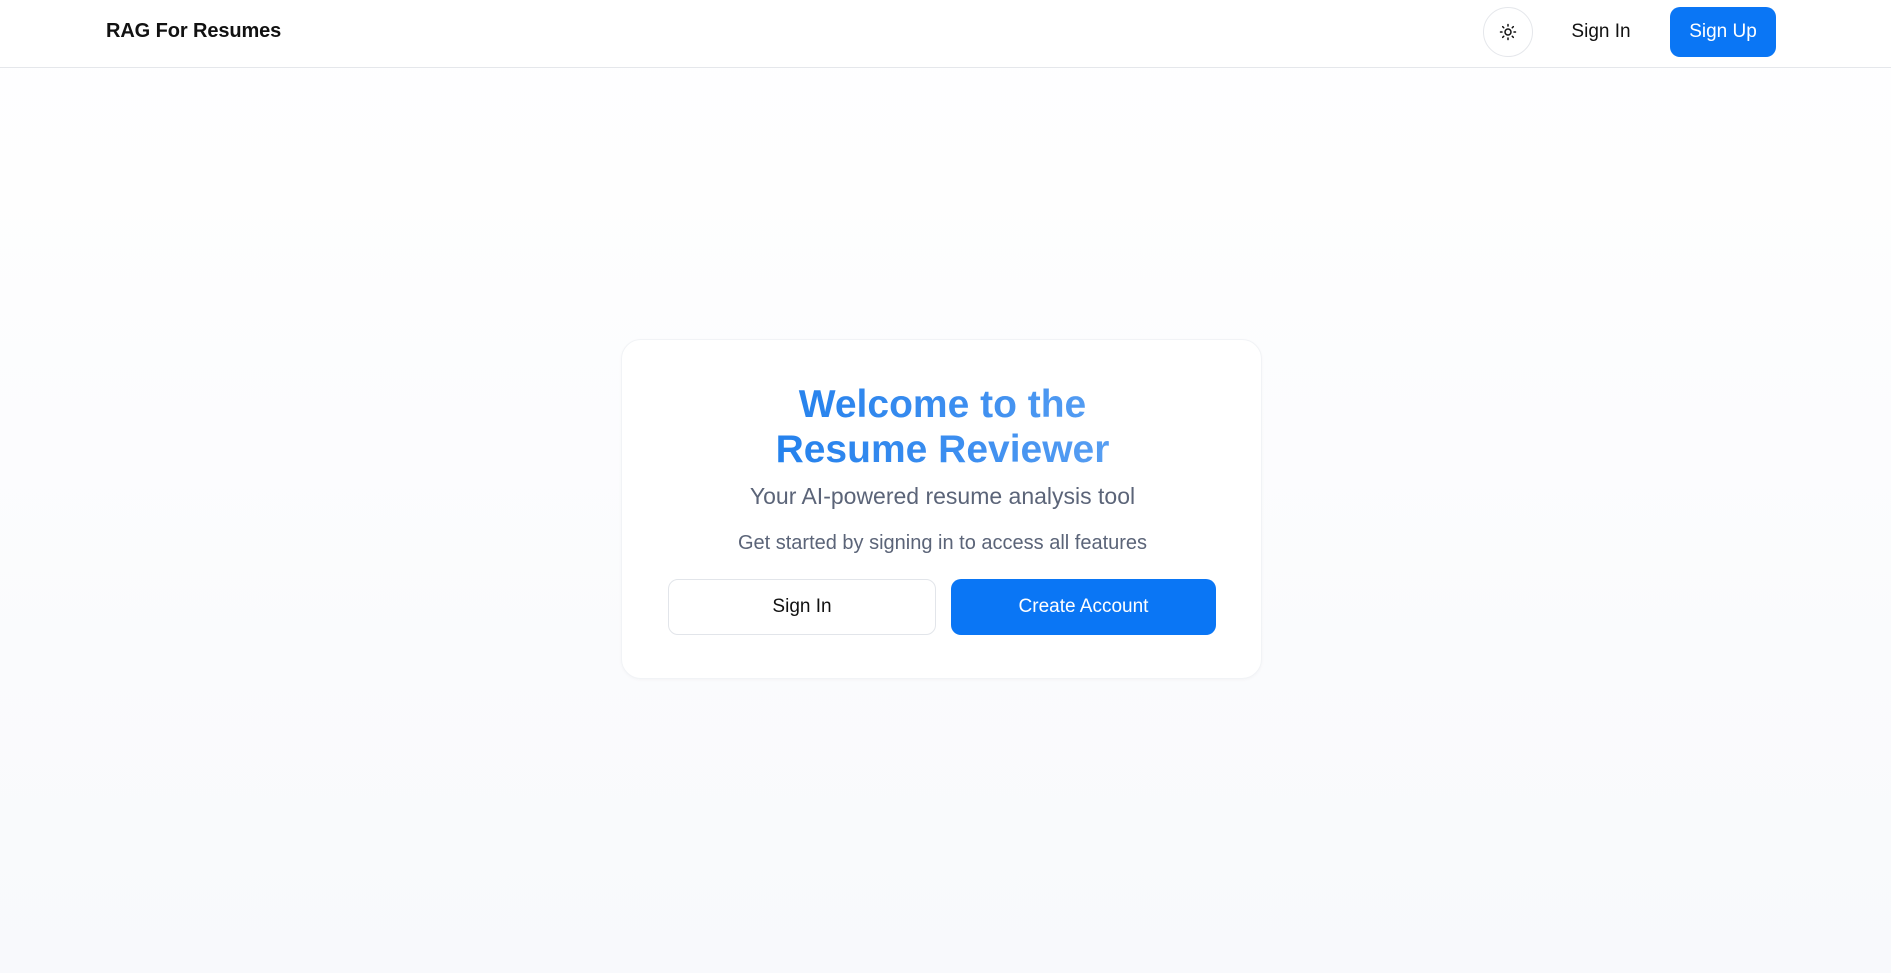 The height and width of the screenshot is (973, 1891). What do you see at coordinates (942, 496) in the screenshot?
I see `welcome-subtitle: Your AI-powered resume analysis tool` at bounding box center [942, 496].